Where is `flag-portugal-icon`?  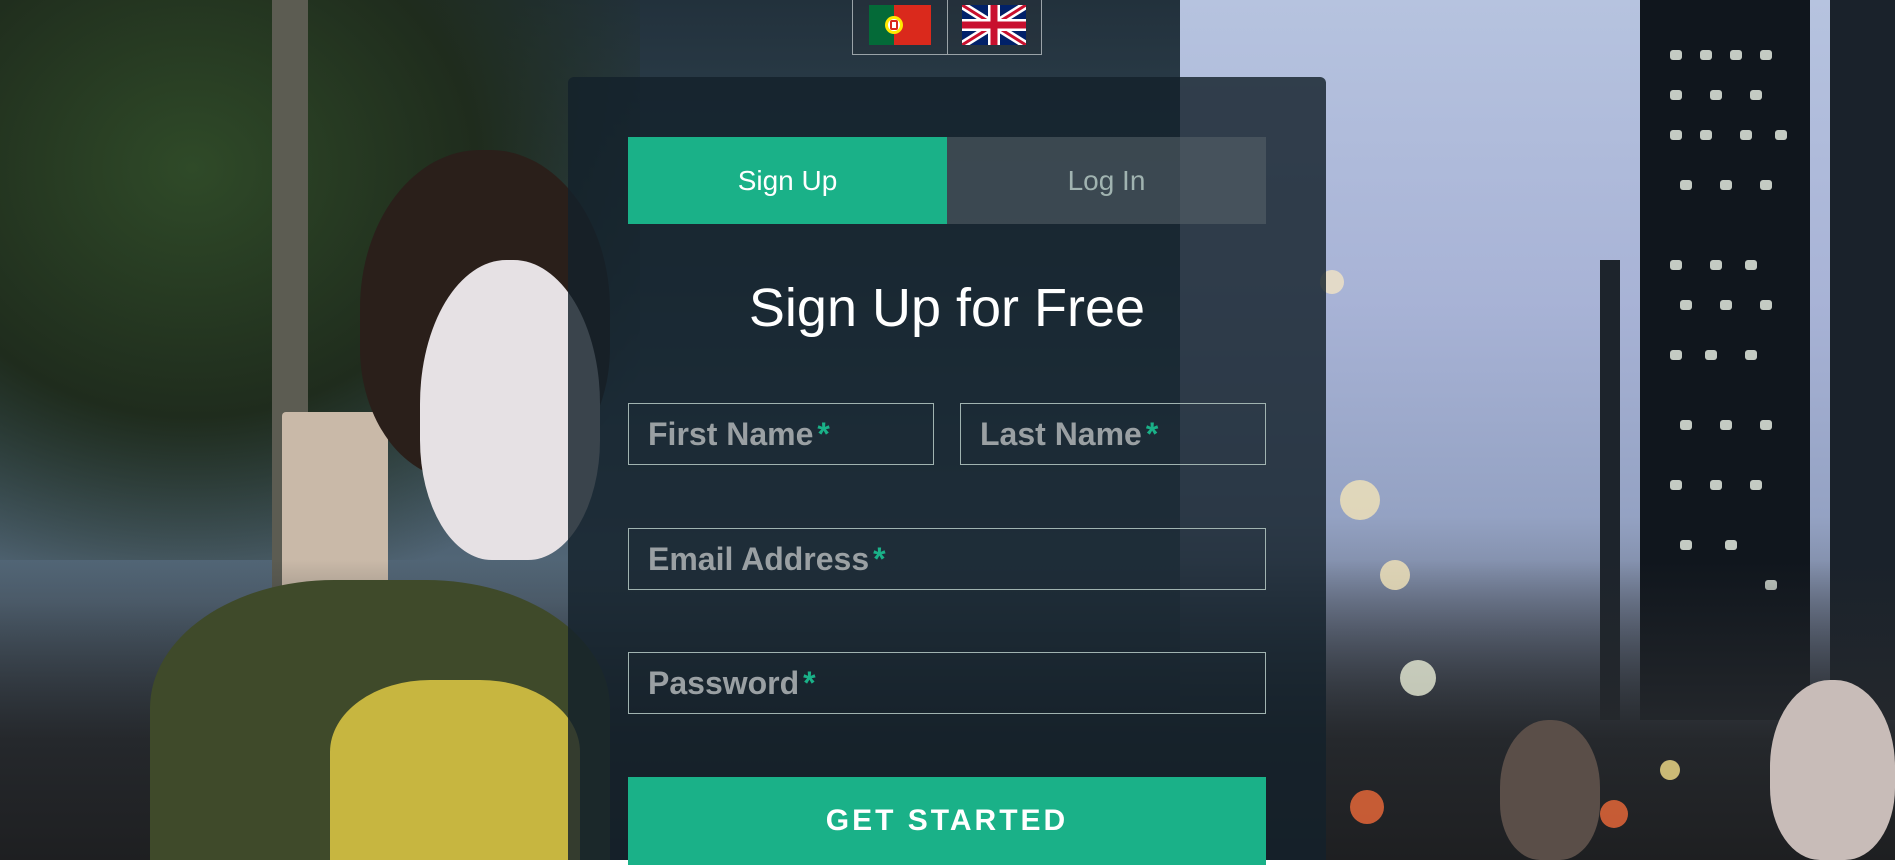 flag-portugal-icon is located at coordinates (899, 27).